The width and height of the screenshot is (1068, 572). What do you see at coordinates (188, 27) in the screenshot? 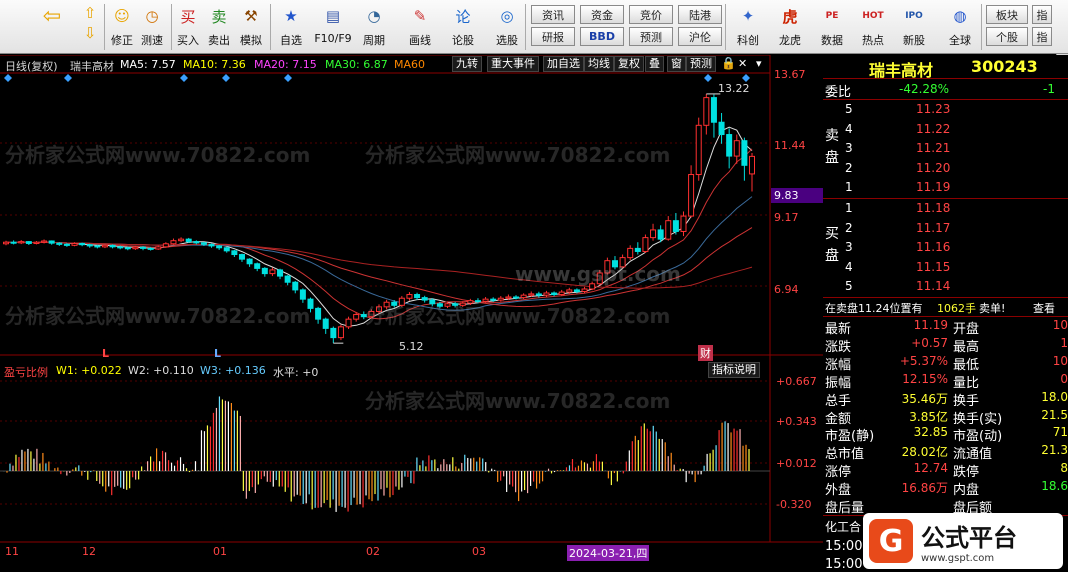
I see `toolbar-button-3: 买买入` at bounding box center [188, 27].